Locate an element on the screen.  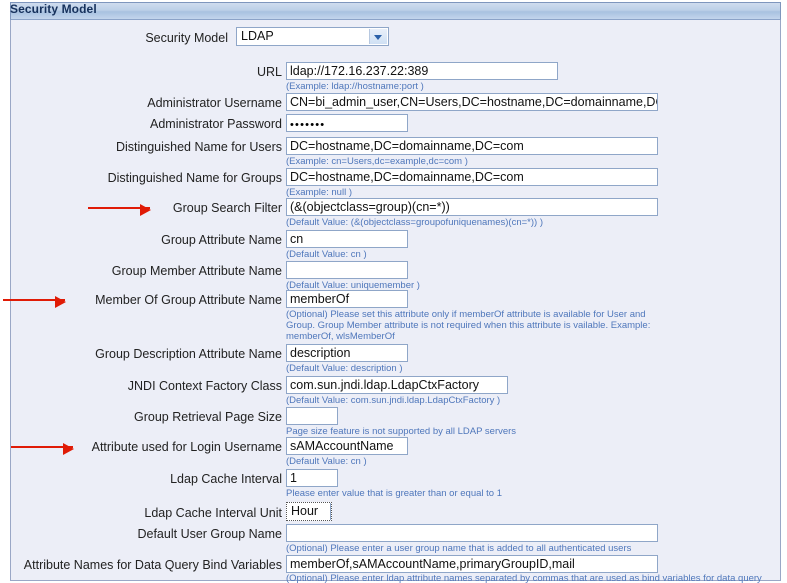
label-ldap-cache-interval: Ldap Cache Interval is located at coordinates (226, 479).